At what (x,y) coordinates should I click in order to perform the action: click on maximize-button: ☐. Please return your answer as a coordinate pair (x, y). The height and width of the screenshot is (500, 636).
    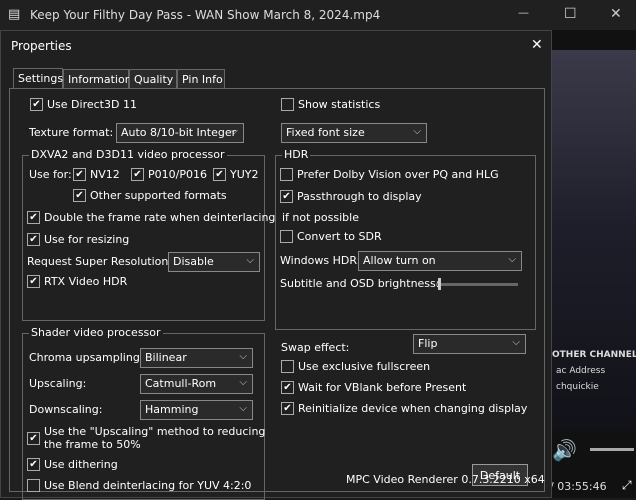
    Looking at the image, I should click on (570, 14).